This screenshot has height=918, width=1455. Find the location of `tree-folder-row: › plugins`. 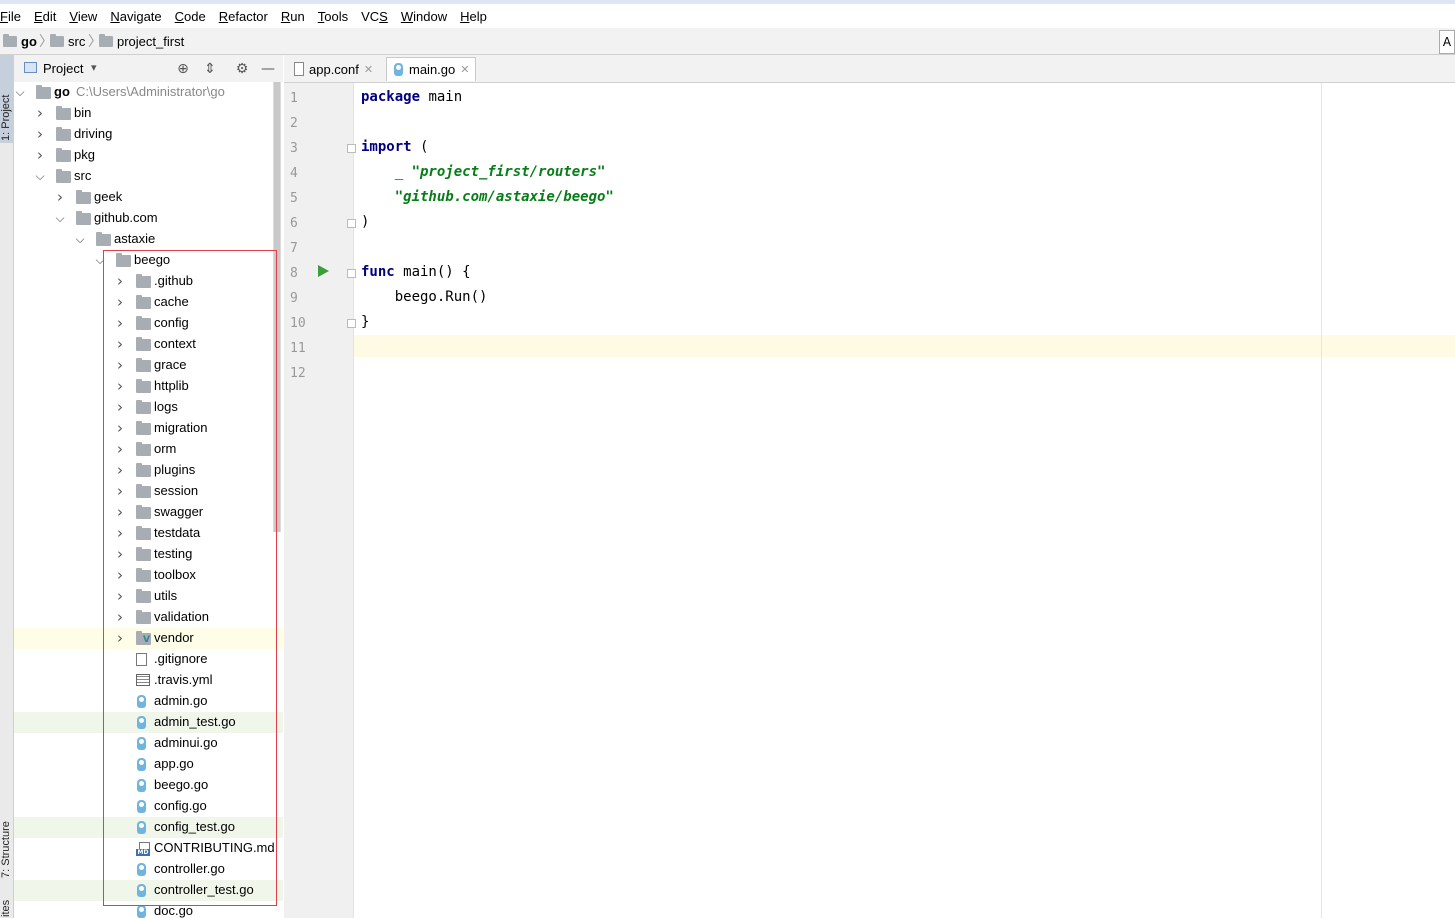

tree-folder-row: › plugins is located at coordinates (148, 470).